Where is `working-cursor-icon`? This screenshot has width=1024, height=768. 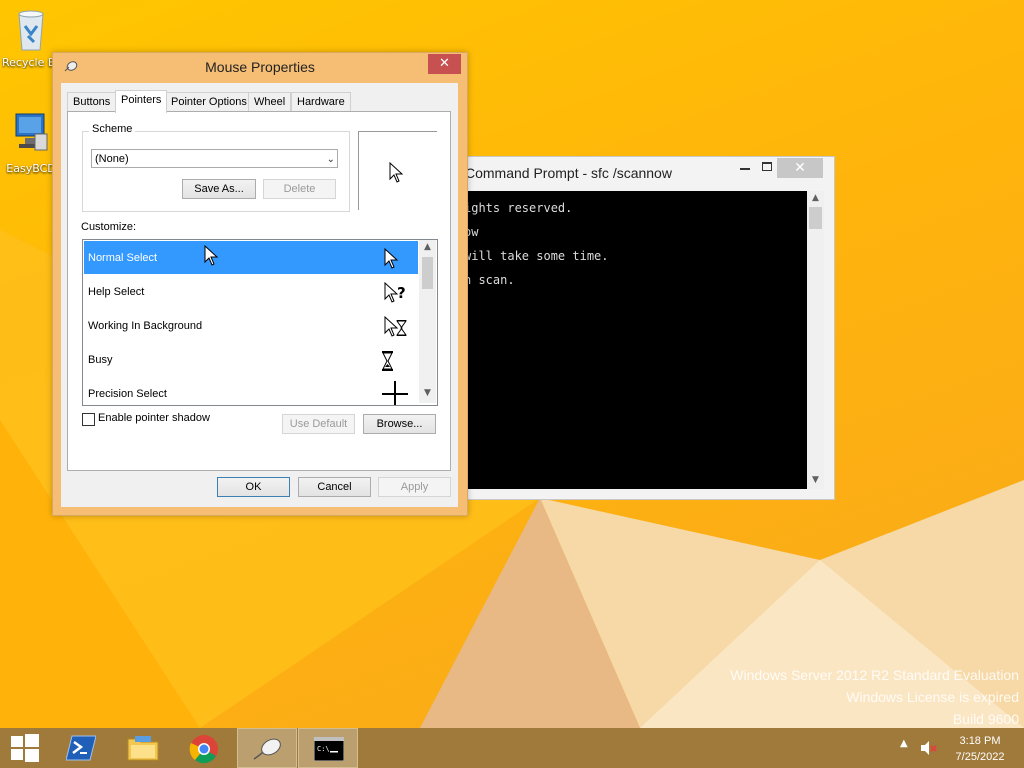 working-cursor-icon is located at coordinates (395, 326).